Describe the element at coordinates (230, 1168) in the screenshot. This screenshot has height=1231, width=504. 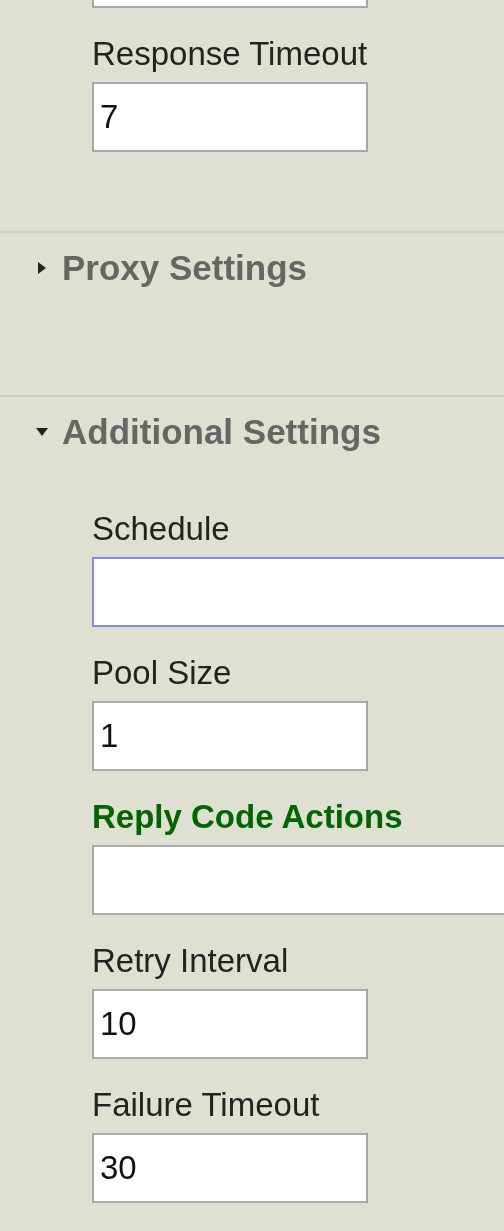
I see `input-field: 30` at that location.